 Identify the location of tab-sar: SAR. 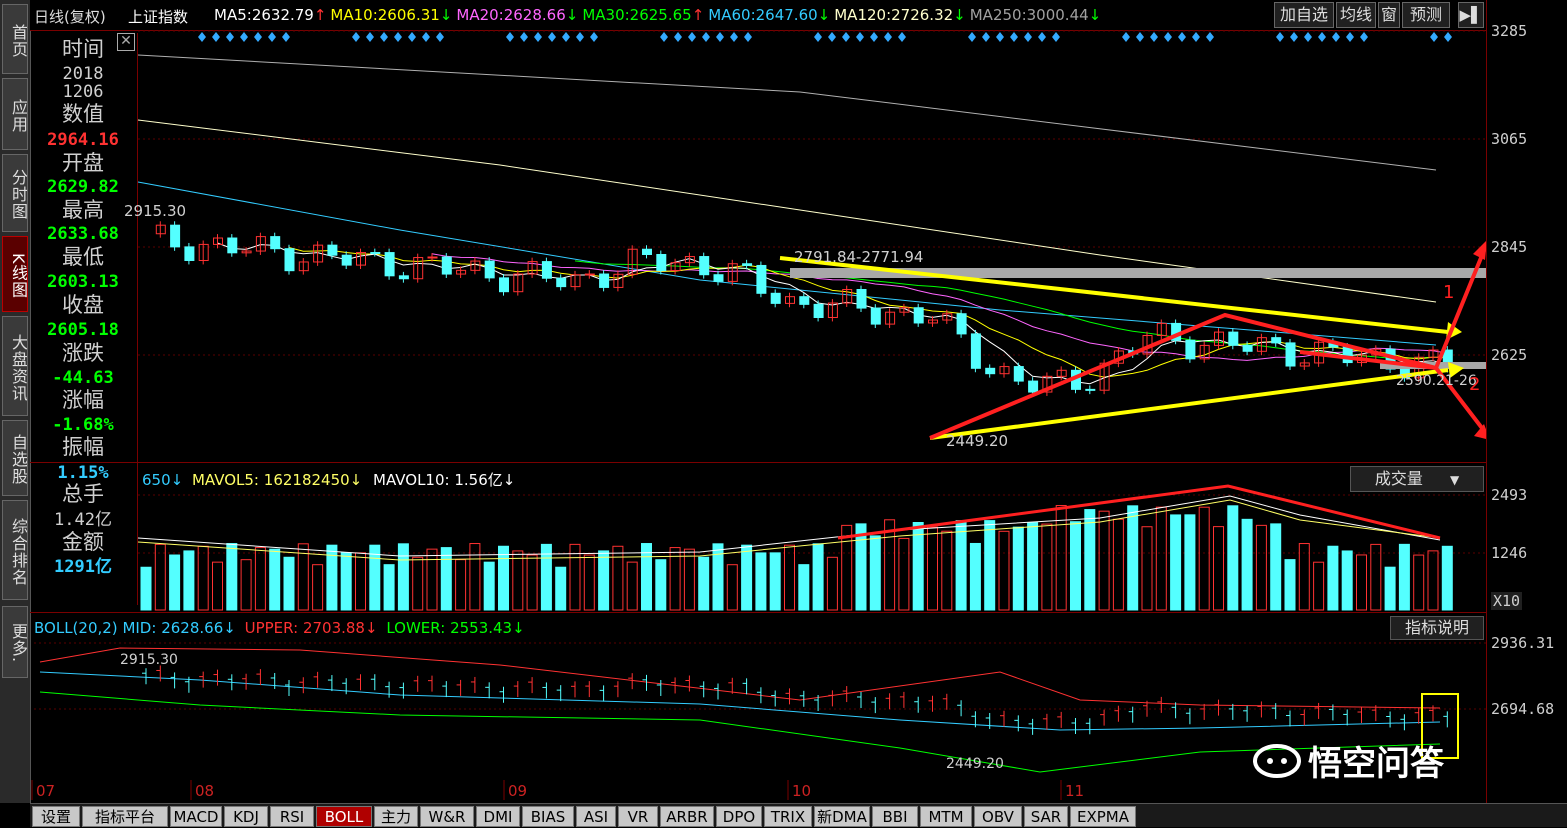
(1046, 816).